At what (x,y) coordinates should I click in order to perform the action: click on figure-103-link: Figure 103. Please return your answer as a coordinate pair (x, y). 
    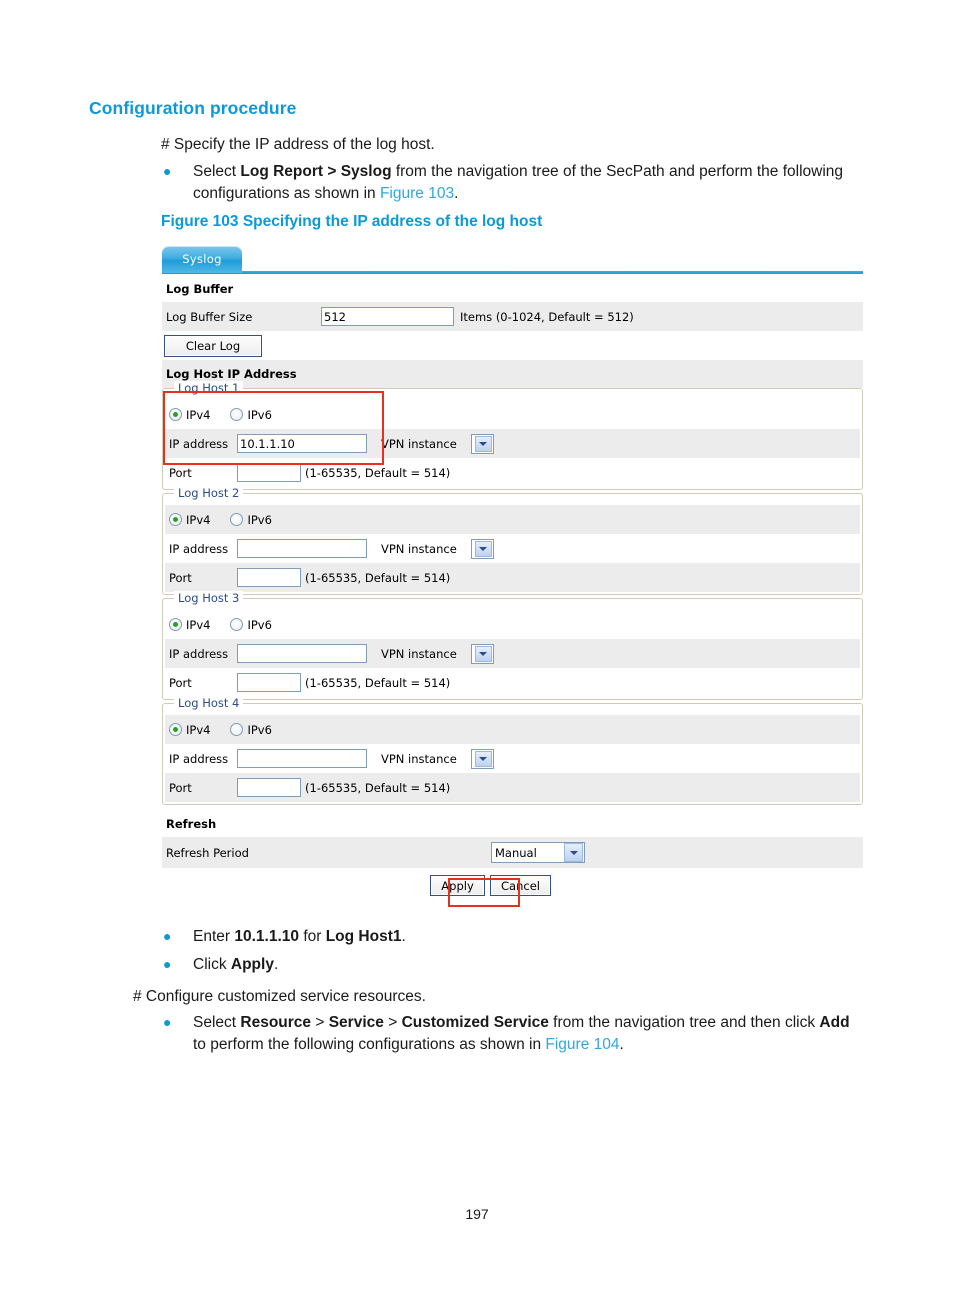
    Looking at the image, I should click on (417, 193).